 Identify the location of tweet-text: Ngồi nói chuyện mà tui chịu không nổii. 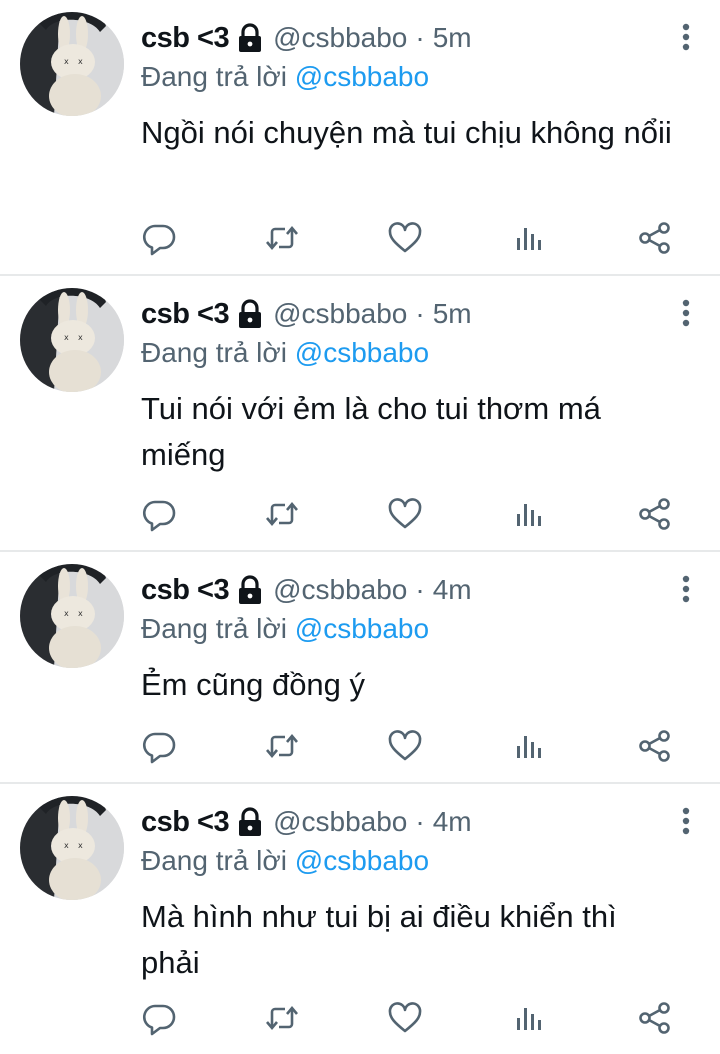
(406, 132).